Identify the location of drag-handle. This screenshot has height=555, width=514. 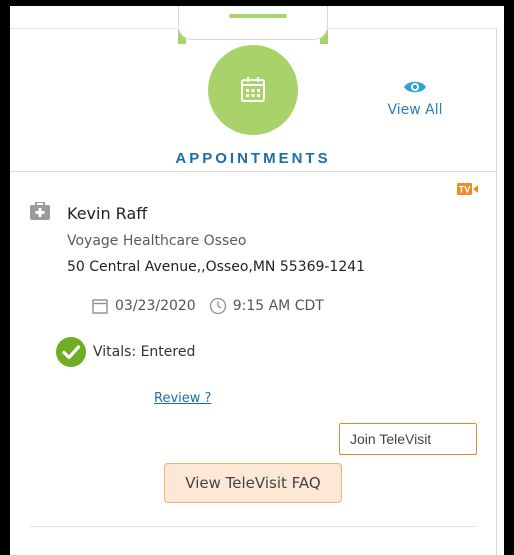
(258, 16).